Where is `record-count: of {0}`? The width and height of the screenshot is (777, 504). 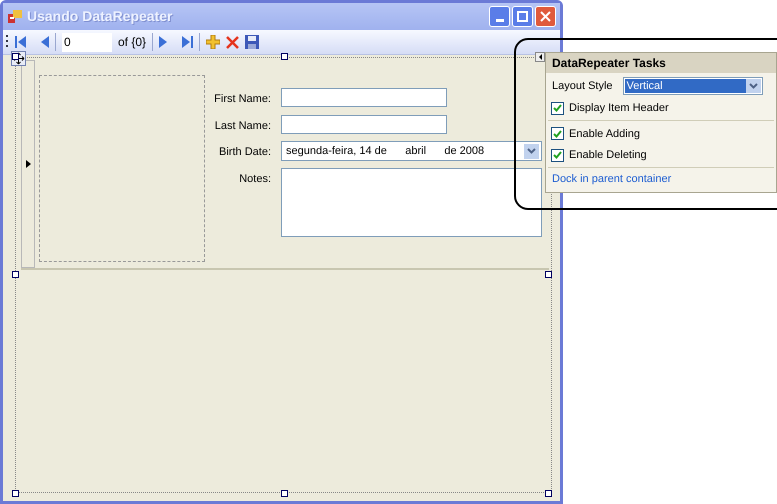 record-count: of {0} is located at coordinates (132, 42).